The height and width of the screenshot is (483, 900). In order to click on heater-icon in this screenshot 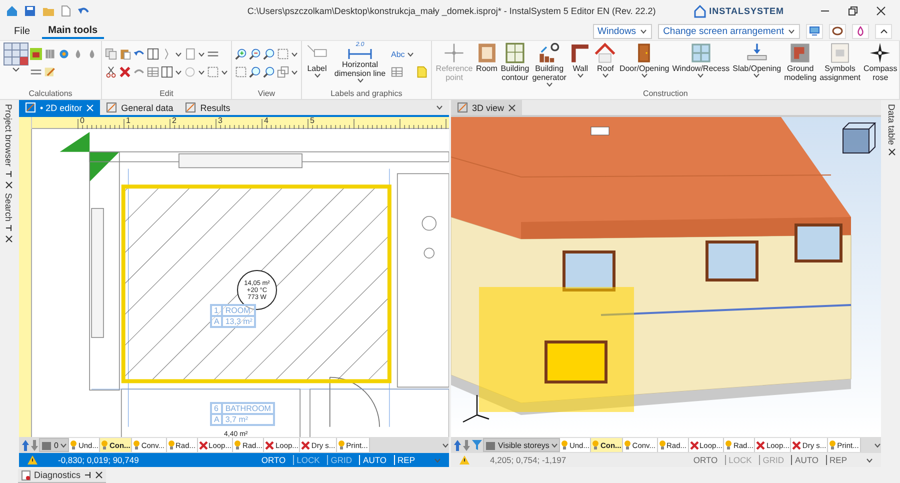, I will do `click(36, 54)`.